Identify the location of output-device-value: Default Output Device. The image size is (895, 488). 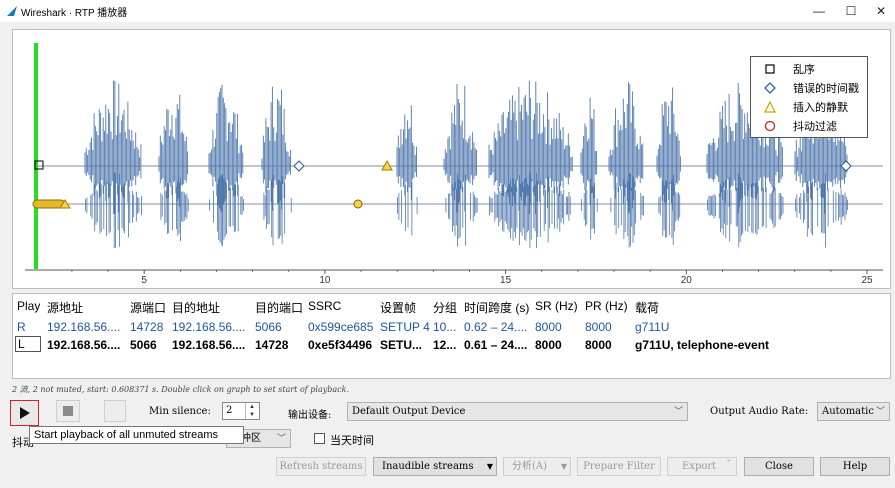
(409, 411).